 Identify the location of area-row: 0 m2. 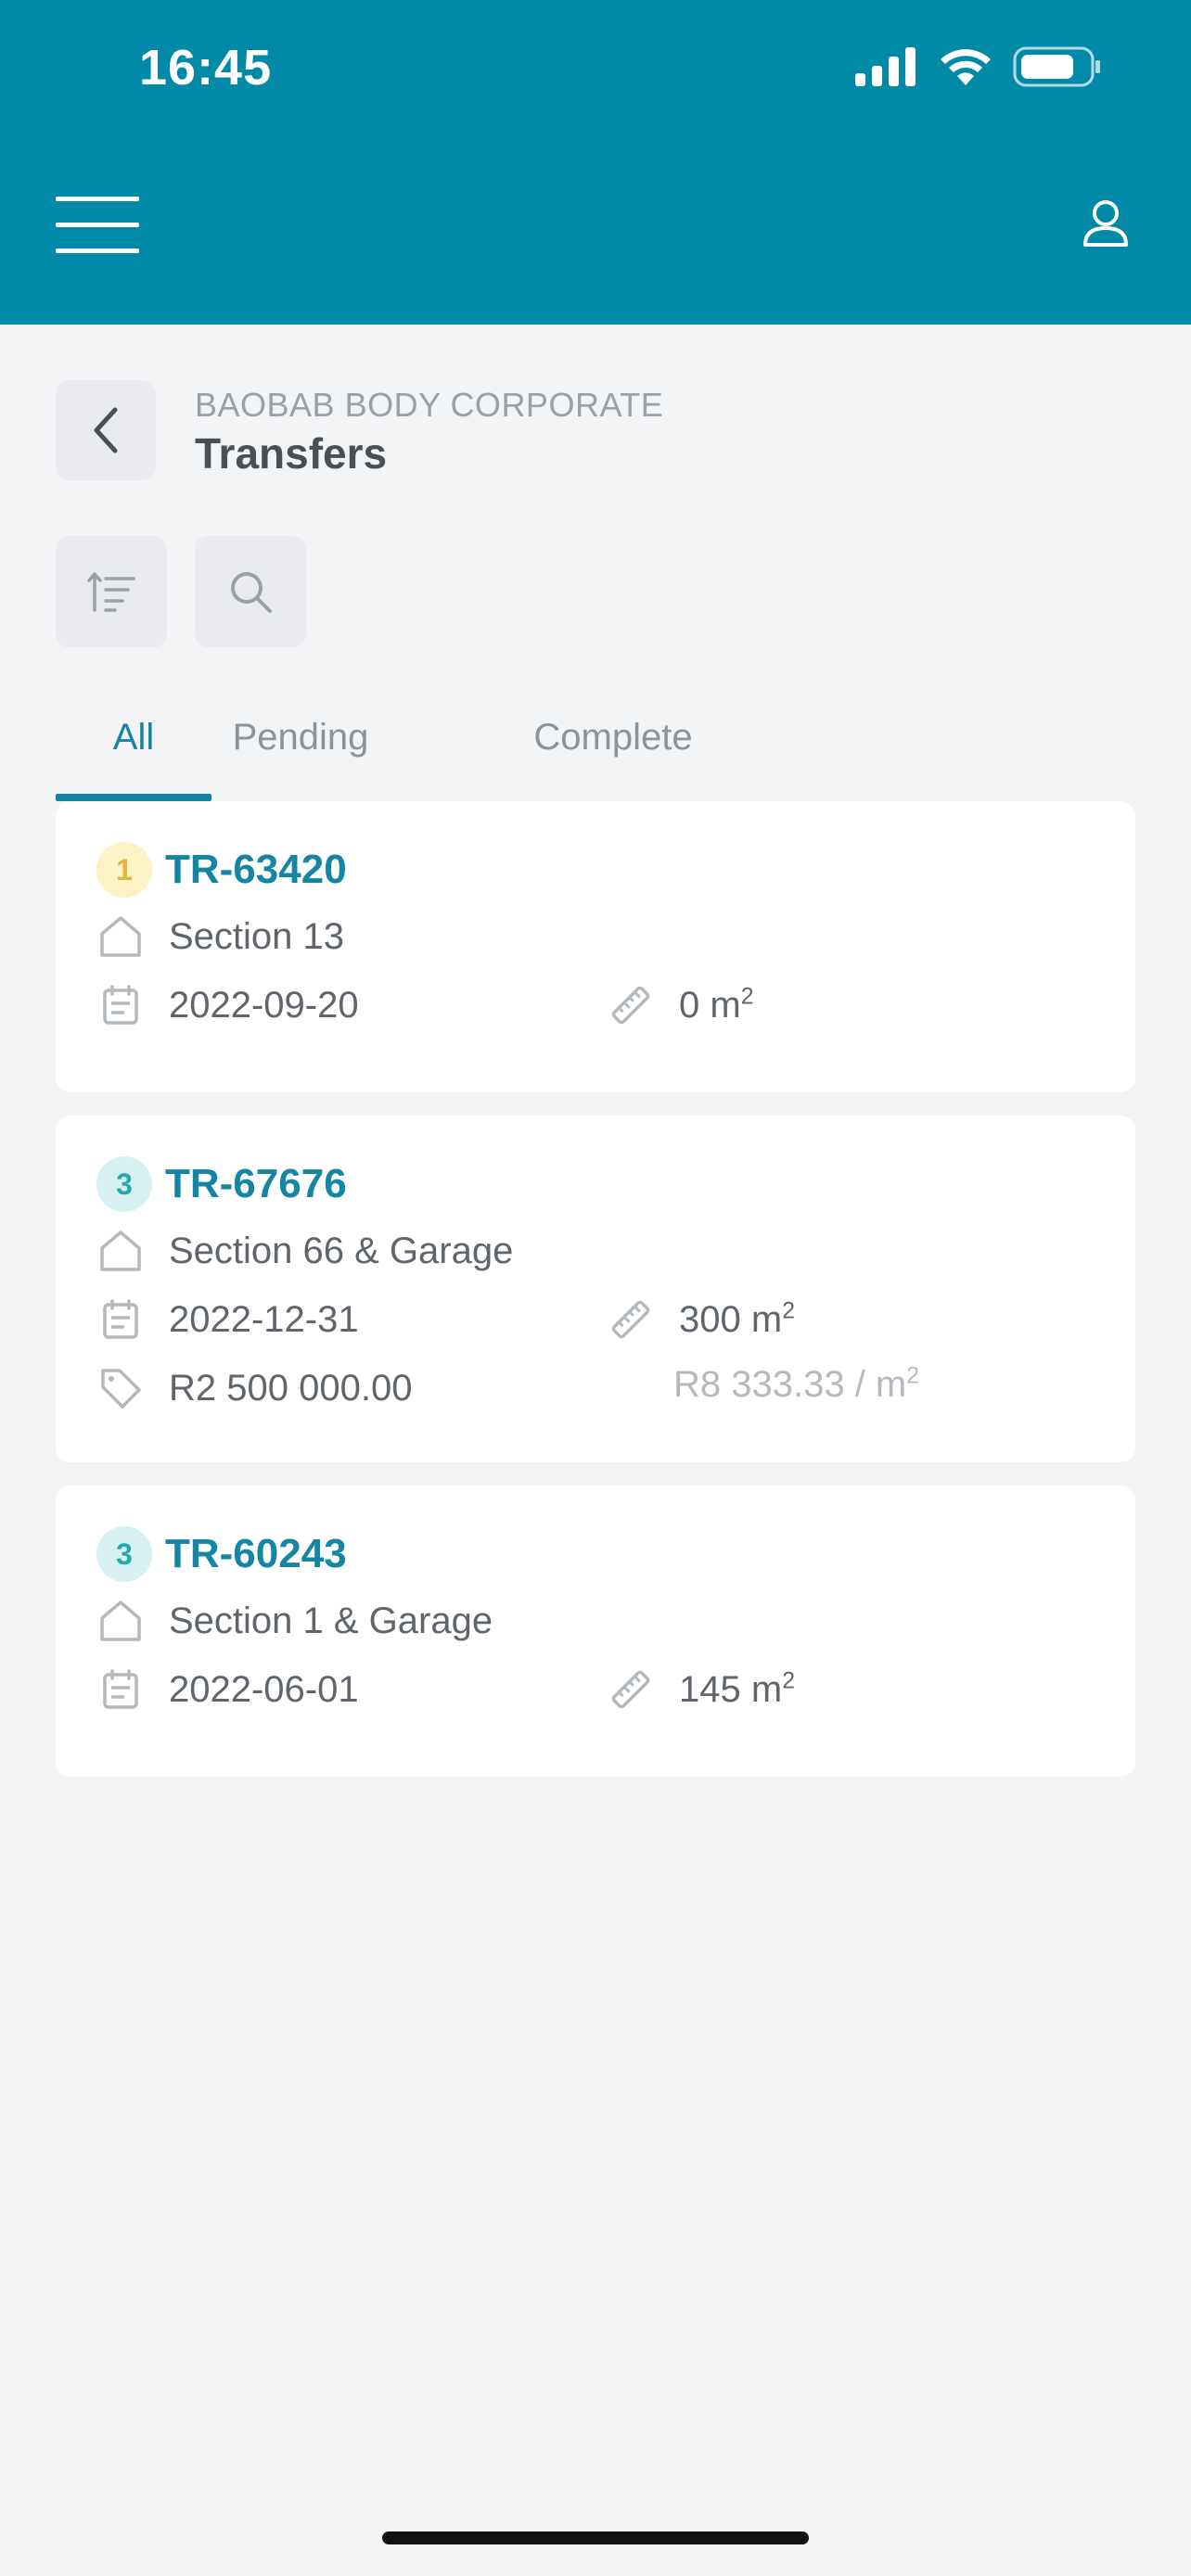
(680, 1005).